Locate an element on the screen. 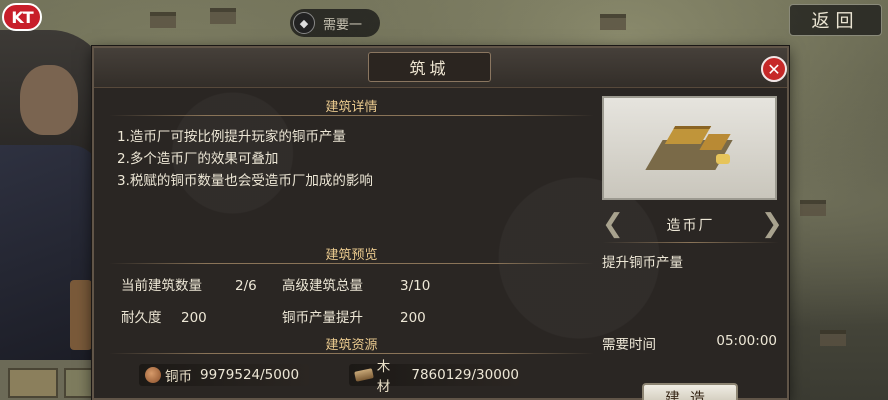  copper-boost-label: 铜币产量提升 is located at coordinates (322, 318).